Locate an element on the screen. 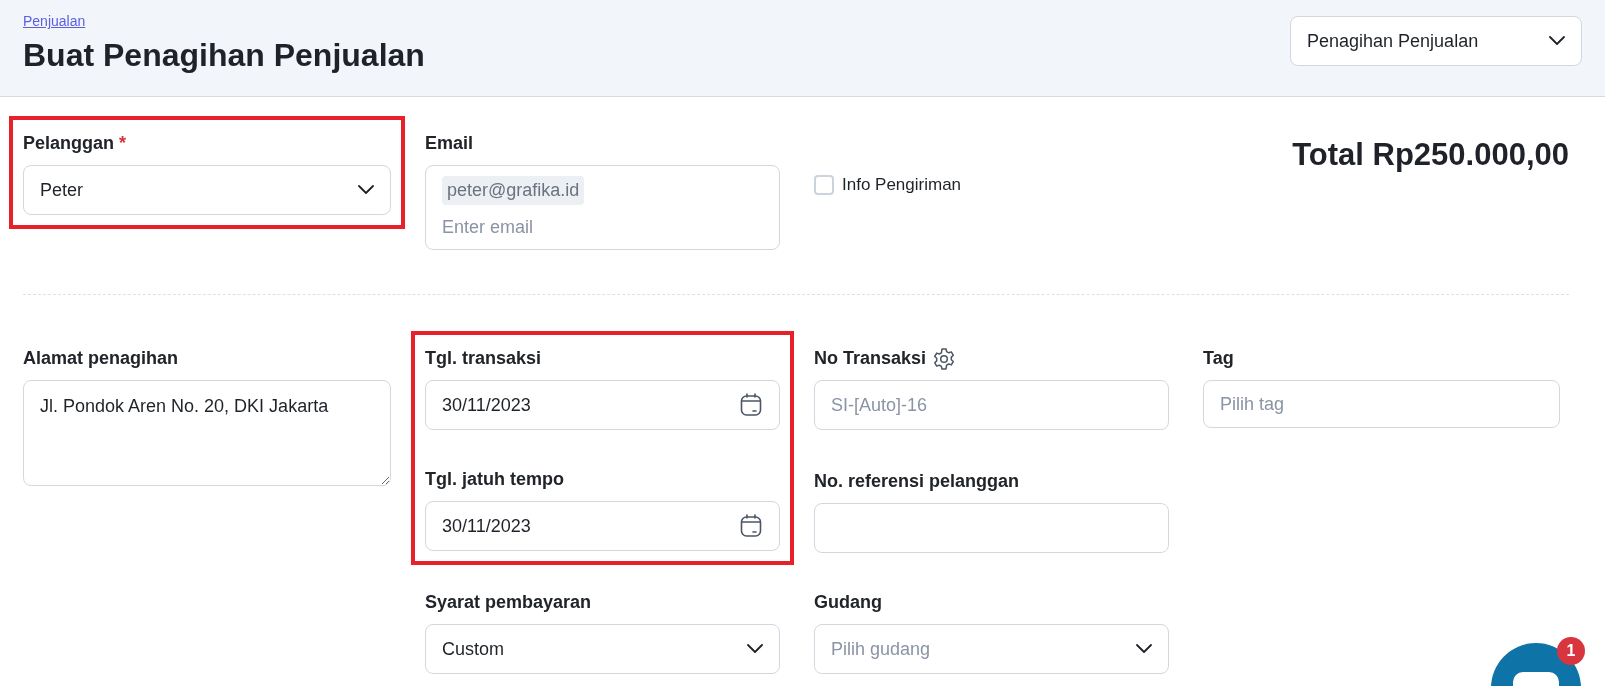 Image resolution: width=1605 pixels, height=686 pixels. field-label: Pelanggan * is located at coordinates (75, 143).